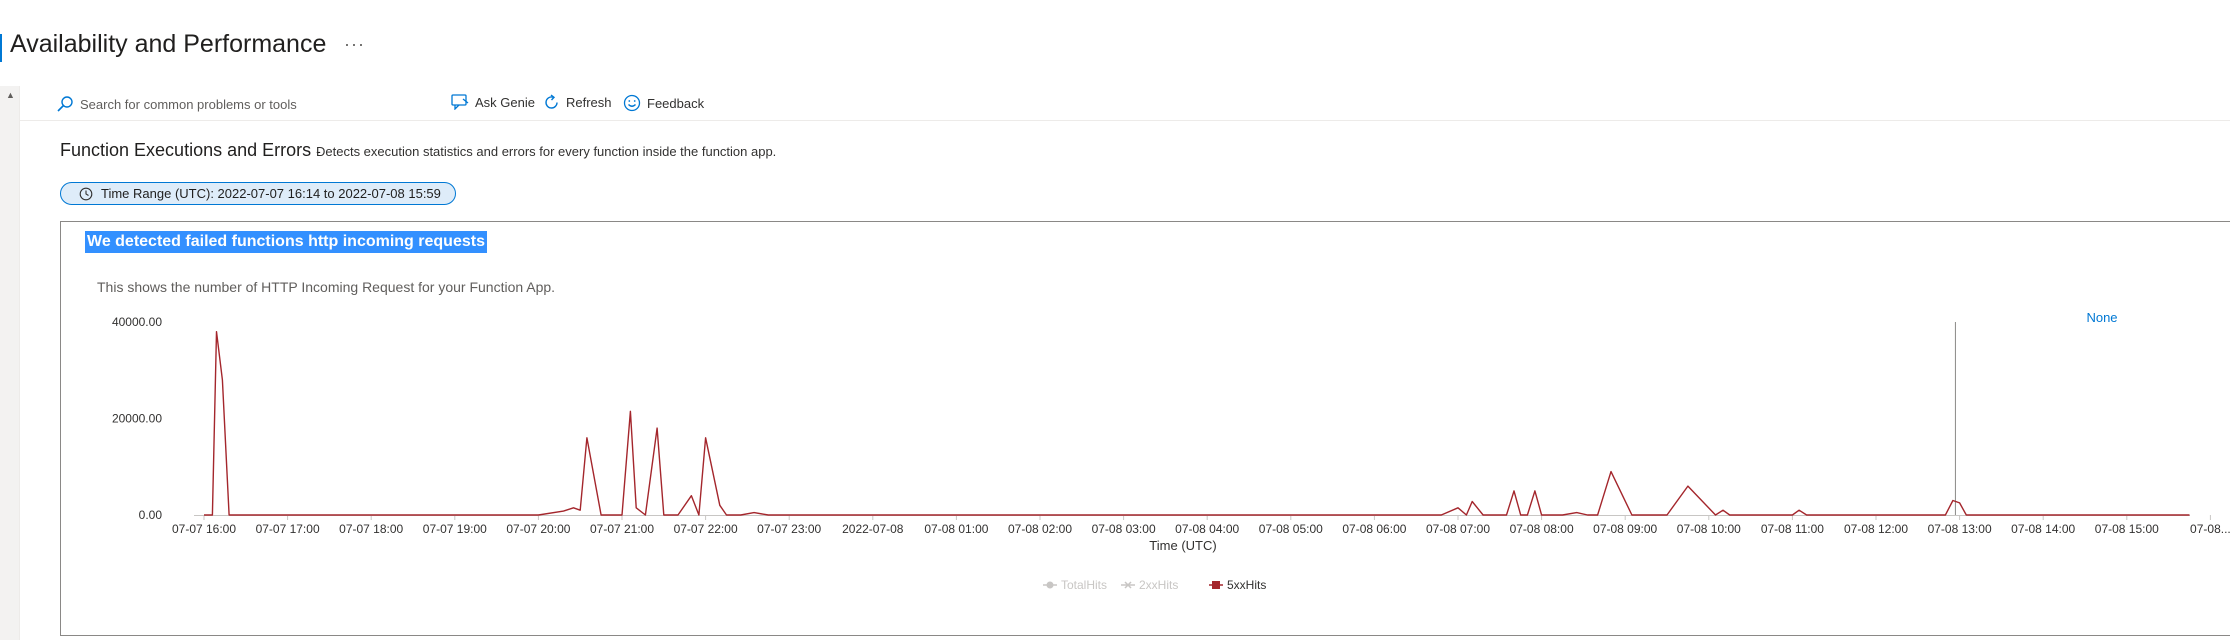  I want to click on x-tick-label: 07-07 22:00, so click(706, 529).